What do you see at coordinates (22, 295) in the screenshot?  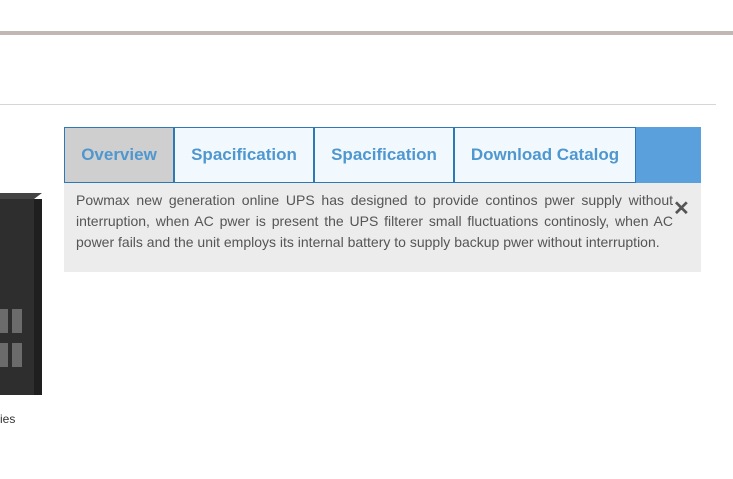 I see `ups-product-image` at bounding box center [22, 295].